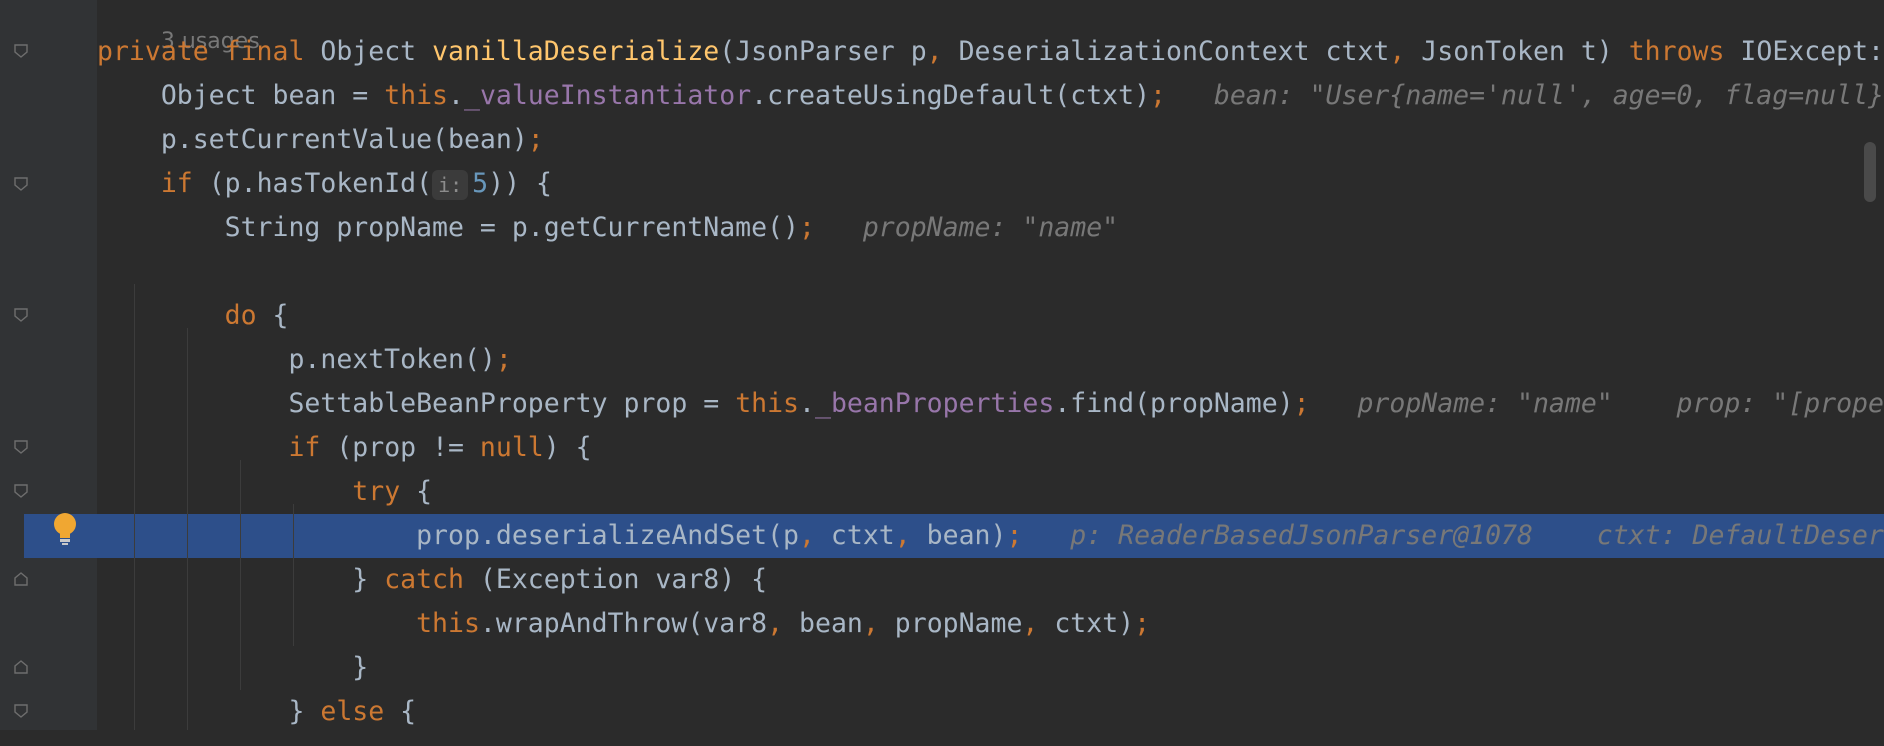 The image size is (1884, 746). I want to click on code-token: .createUsingDefault(ctxt), so click(951, 95).